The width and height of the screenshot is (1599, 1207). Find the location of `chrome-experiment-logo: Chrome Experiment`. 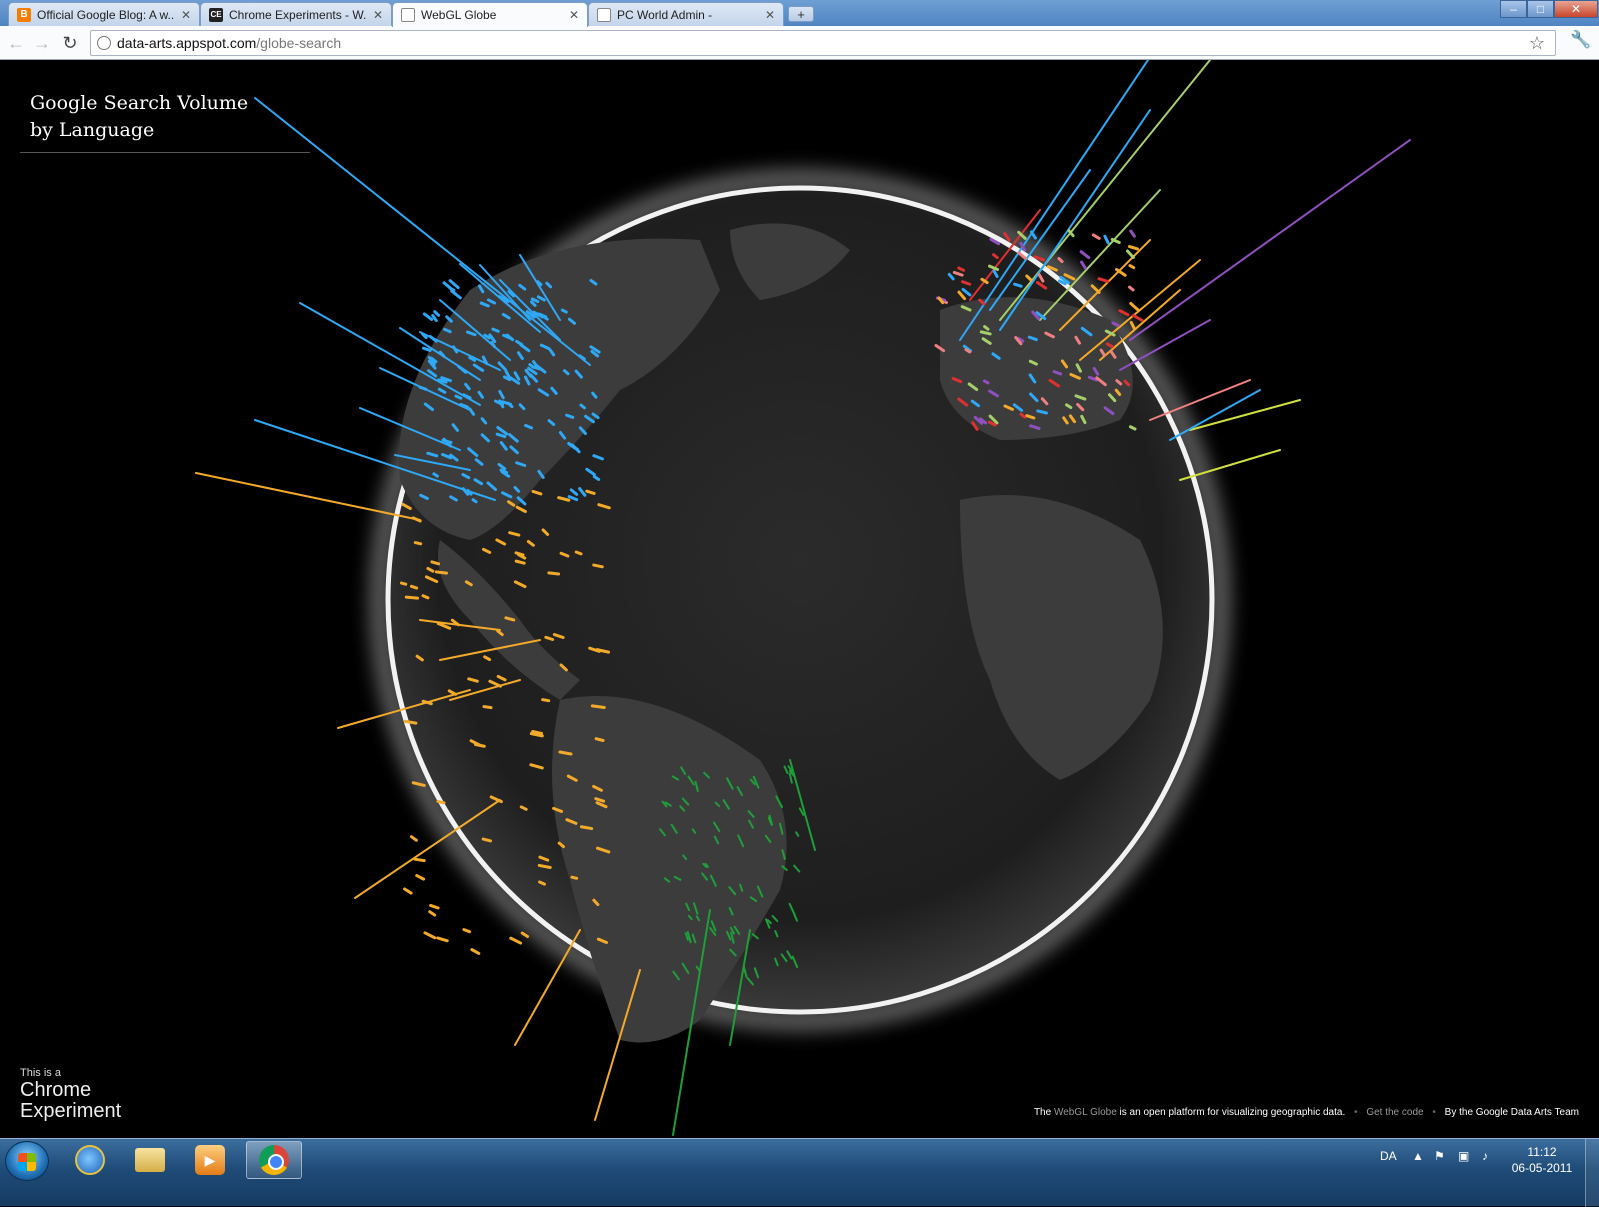

chrome-experiment-logo: Chrome Experiment is located at coordinates (95, 1101).